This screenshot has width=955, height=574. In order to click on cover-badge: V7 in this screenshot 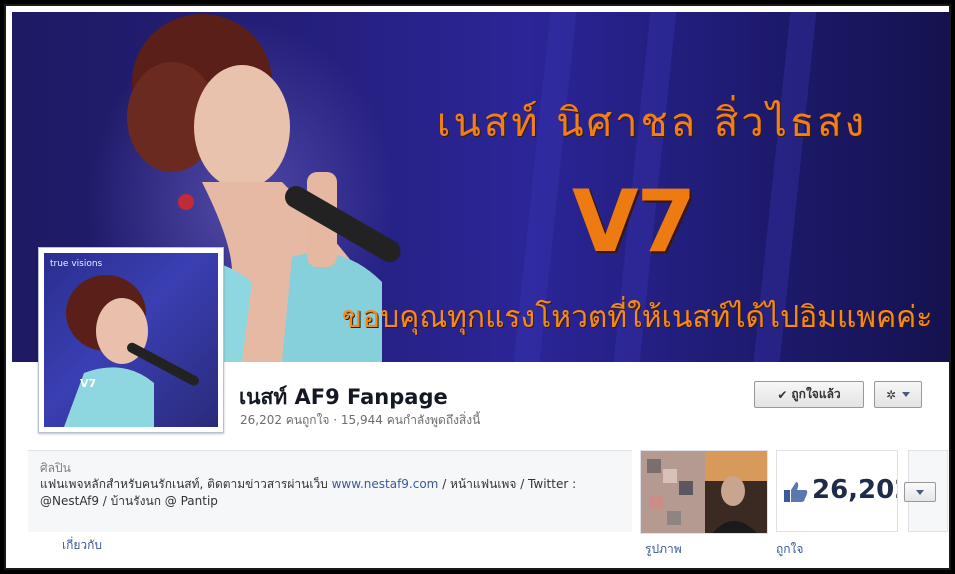, I will do `click(634, 222)`.